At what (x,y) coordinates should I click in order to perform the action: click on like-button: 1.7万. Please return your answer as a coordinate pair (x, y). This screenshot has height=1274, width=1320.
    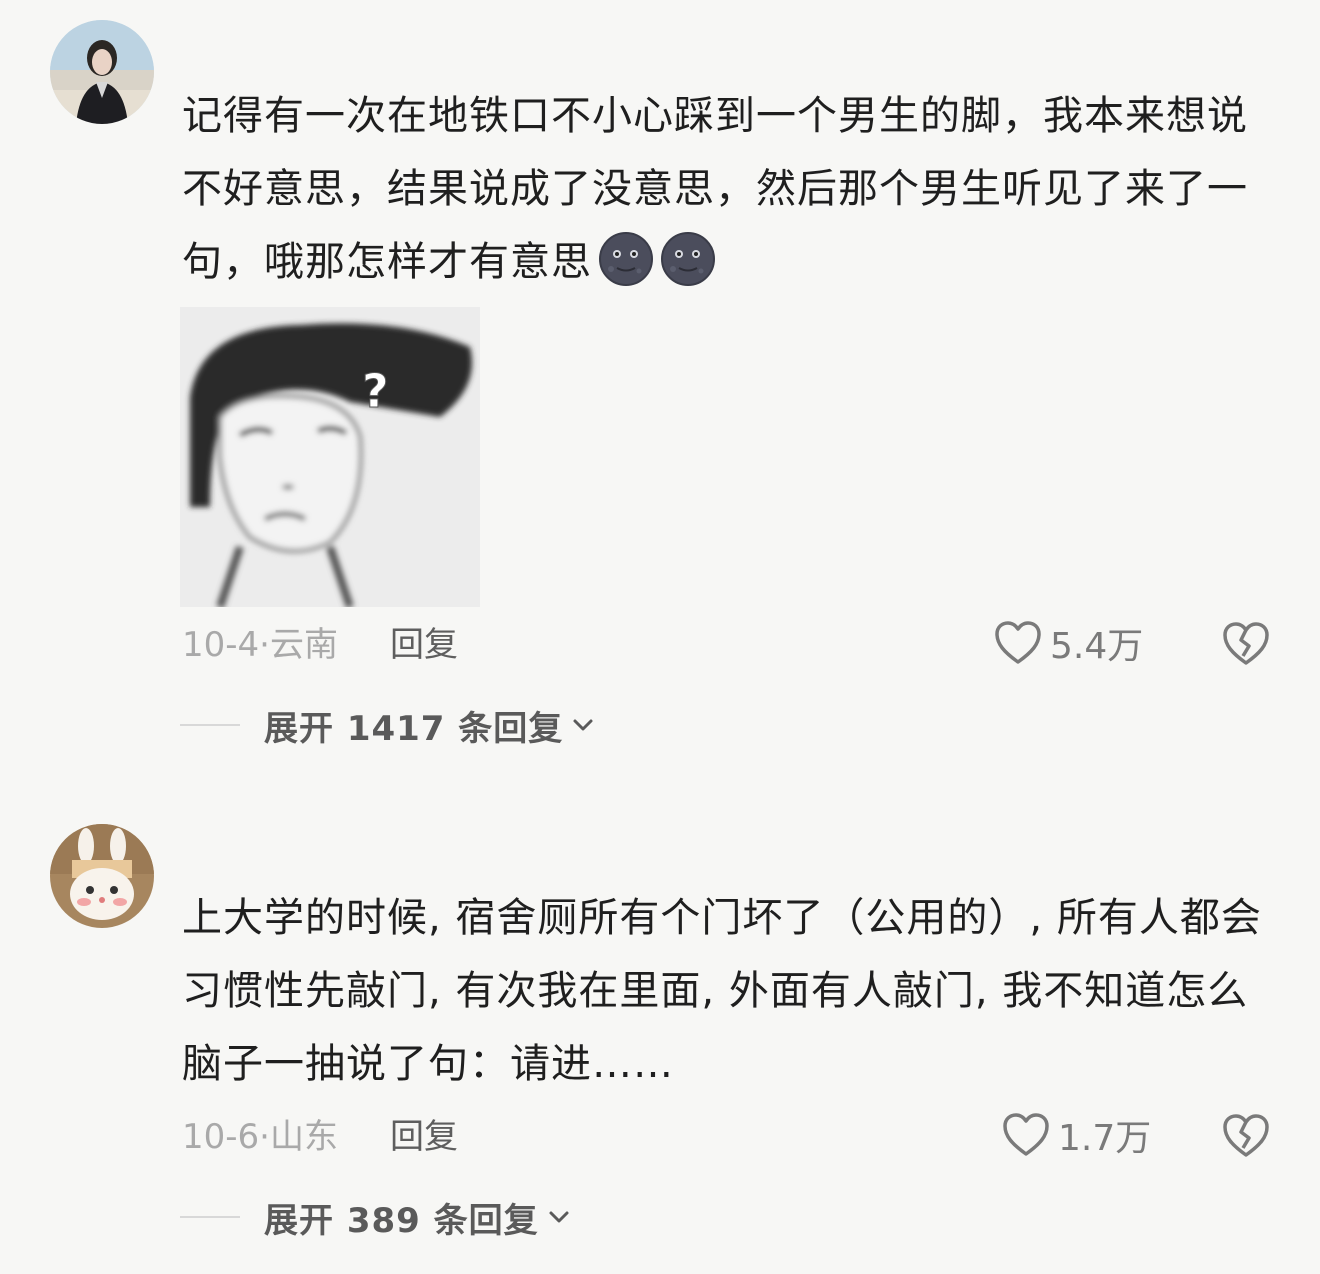
    Looking at the image, I should click on (1076, 1135).